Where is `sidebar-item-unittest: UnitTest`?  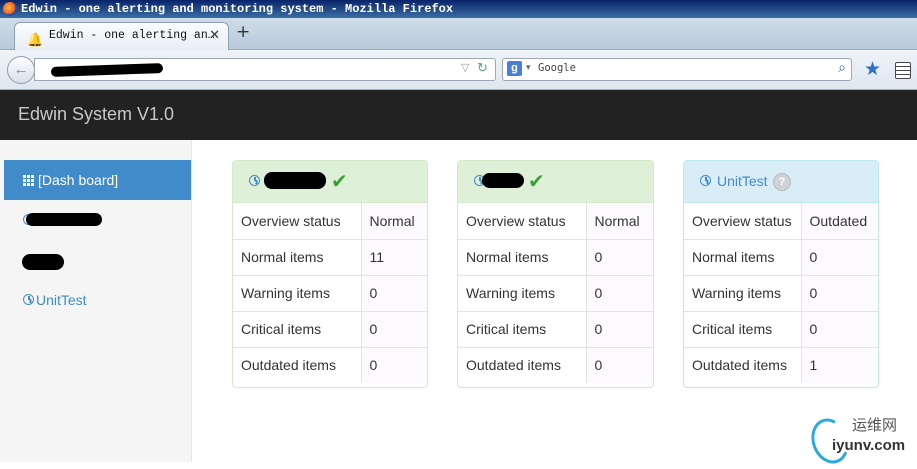
sidebar-item-unittest: UnitTest is located at coordinates (97, 300).